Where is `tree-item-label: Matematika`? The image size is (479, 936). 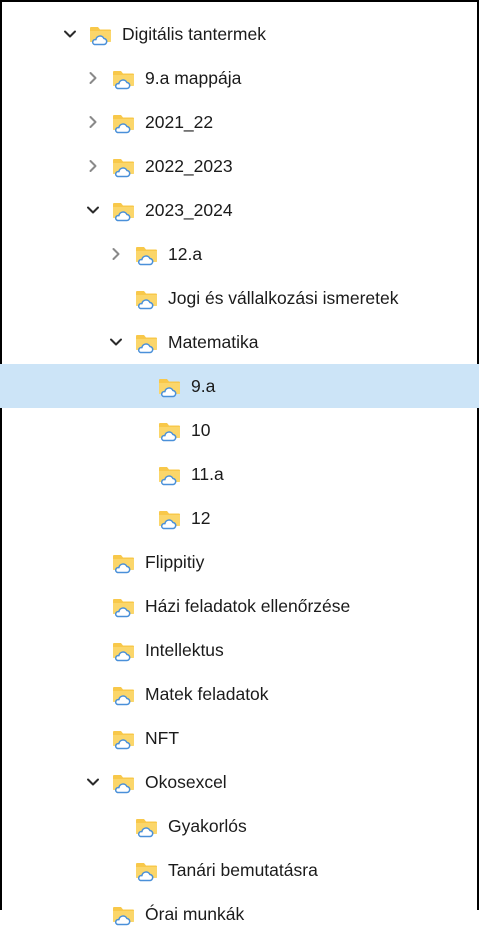 tree-item-label: Matematika is located at coordinates (213, 341).